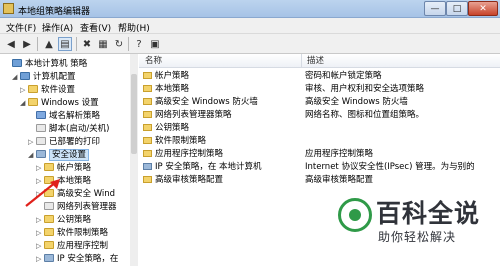 The width and height of the screenshot is (500, 266). Describe the element at coordinates (75, 142) in the screenshot. I see `tree-item-label: 已部署的打印` at that location.